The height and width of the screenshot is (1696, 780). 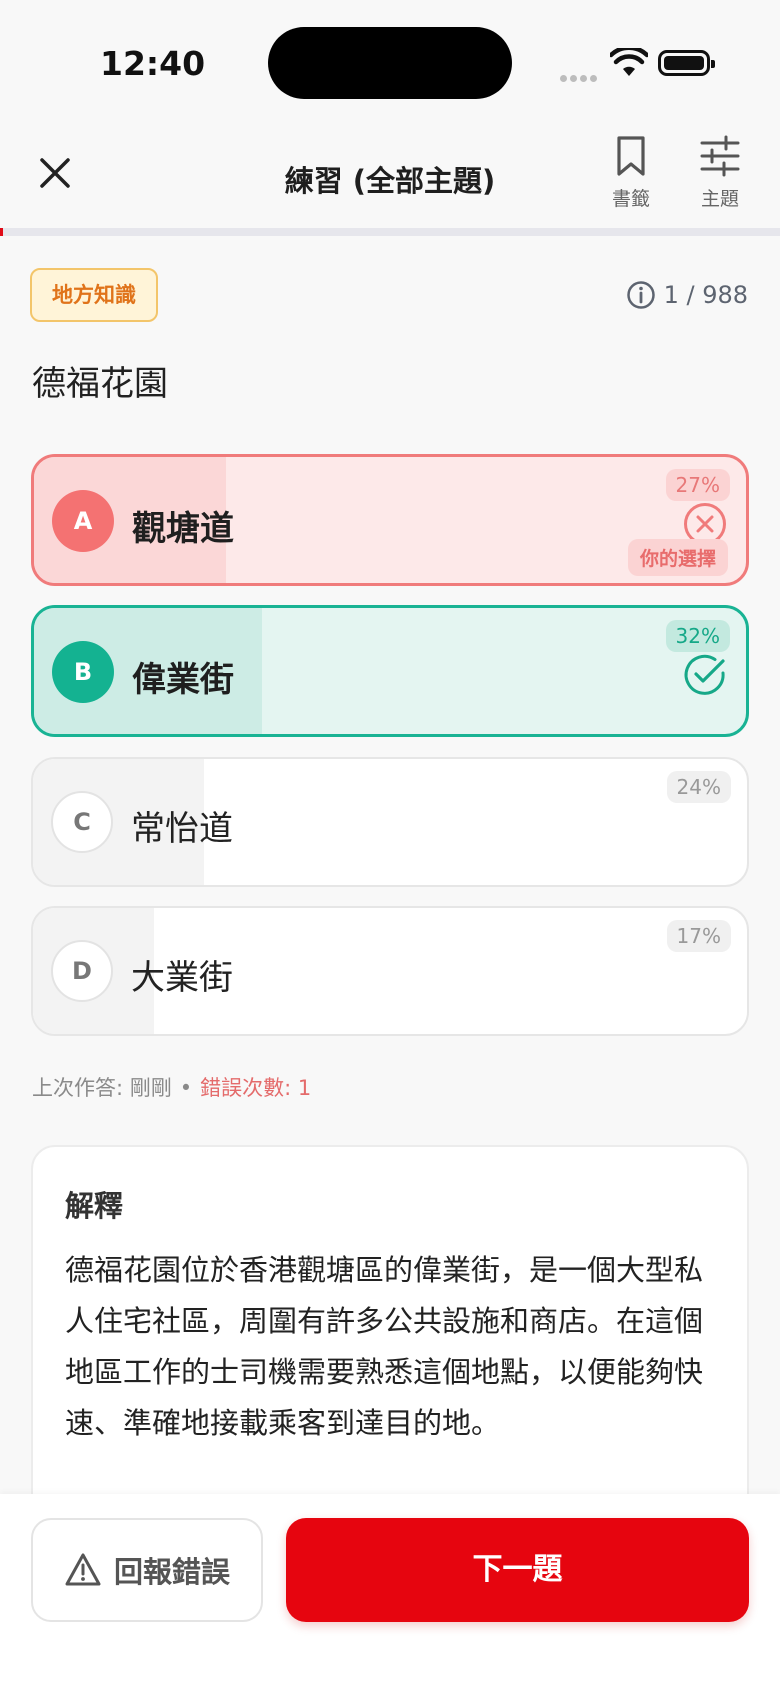 I want to click on status-bar: 12:40, so click(x=390, y=60).